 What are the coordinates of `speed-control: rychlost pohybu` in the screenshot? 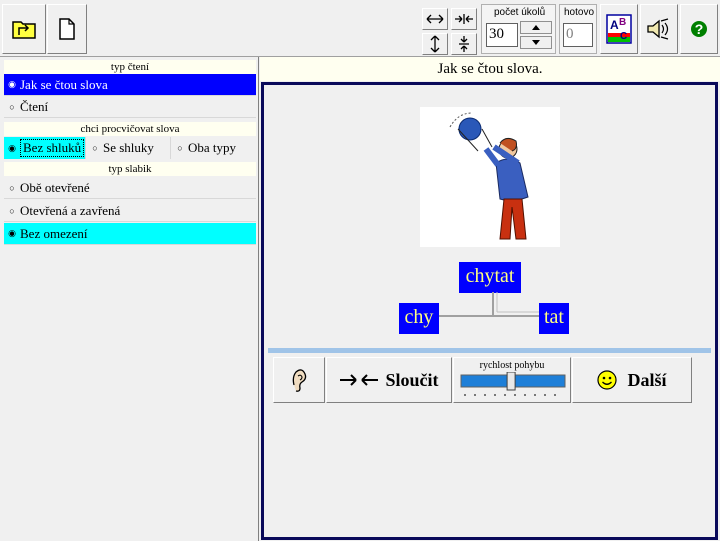 It's located at (512, 380).